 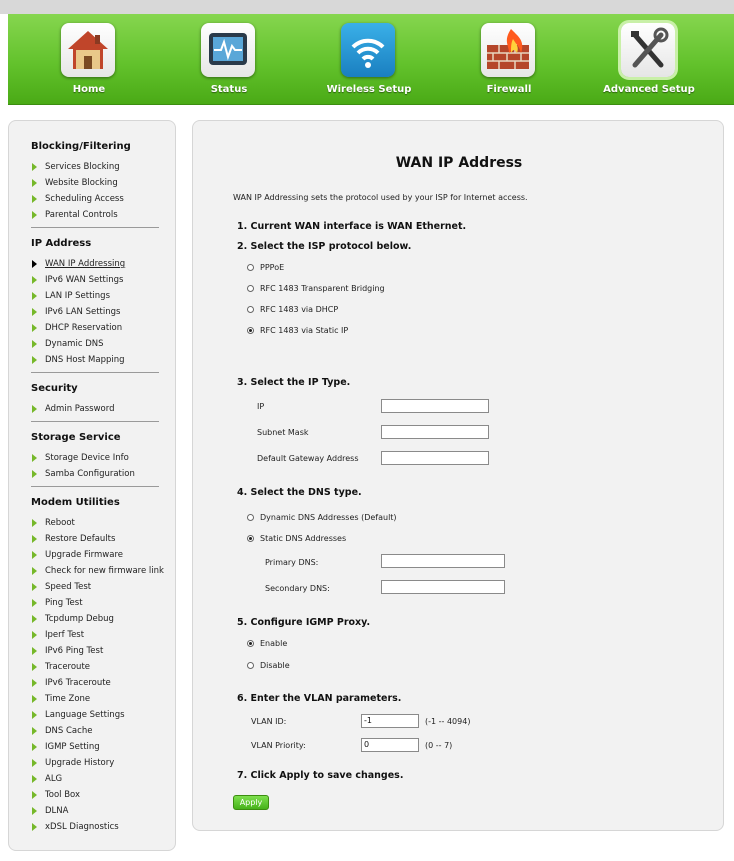 I want to click on vlan-id-range: (-1 -- 4094), so click(x=448, y=721).